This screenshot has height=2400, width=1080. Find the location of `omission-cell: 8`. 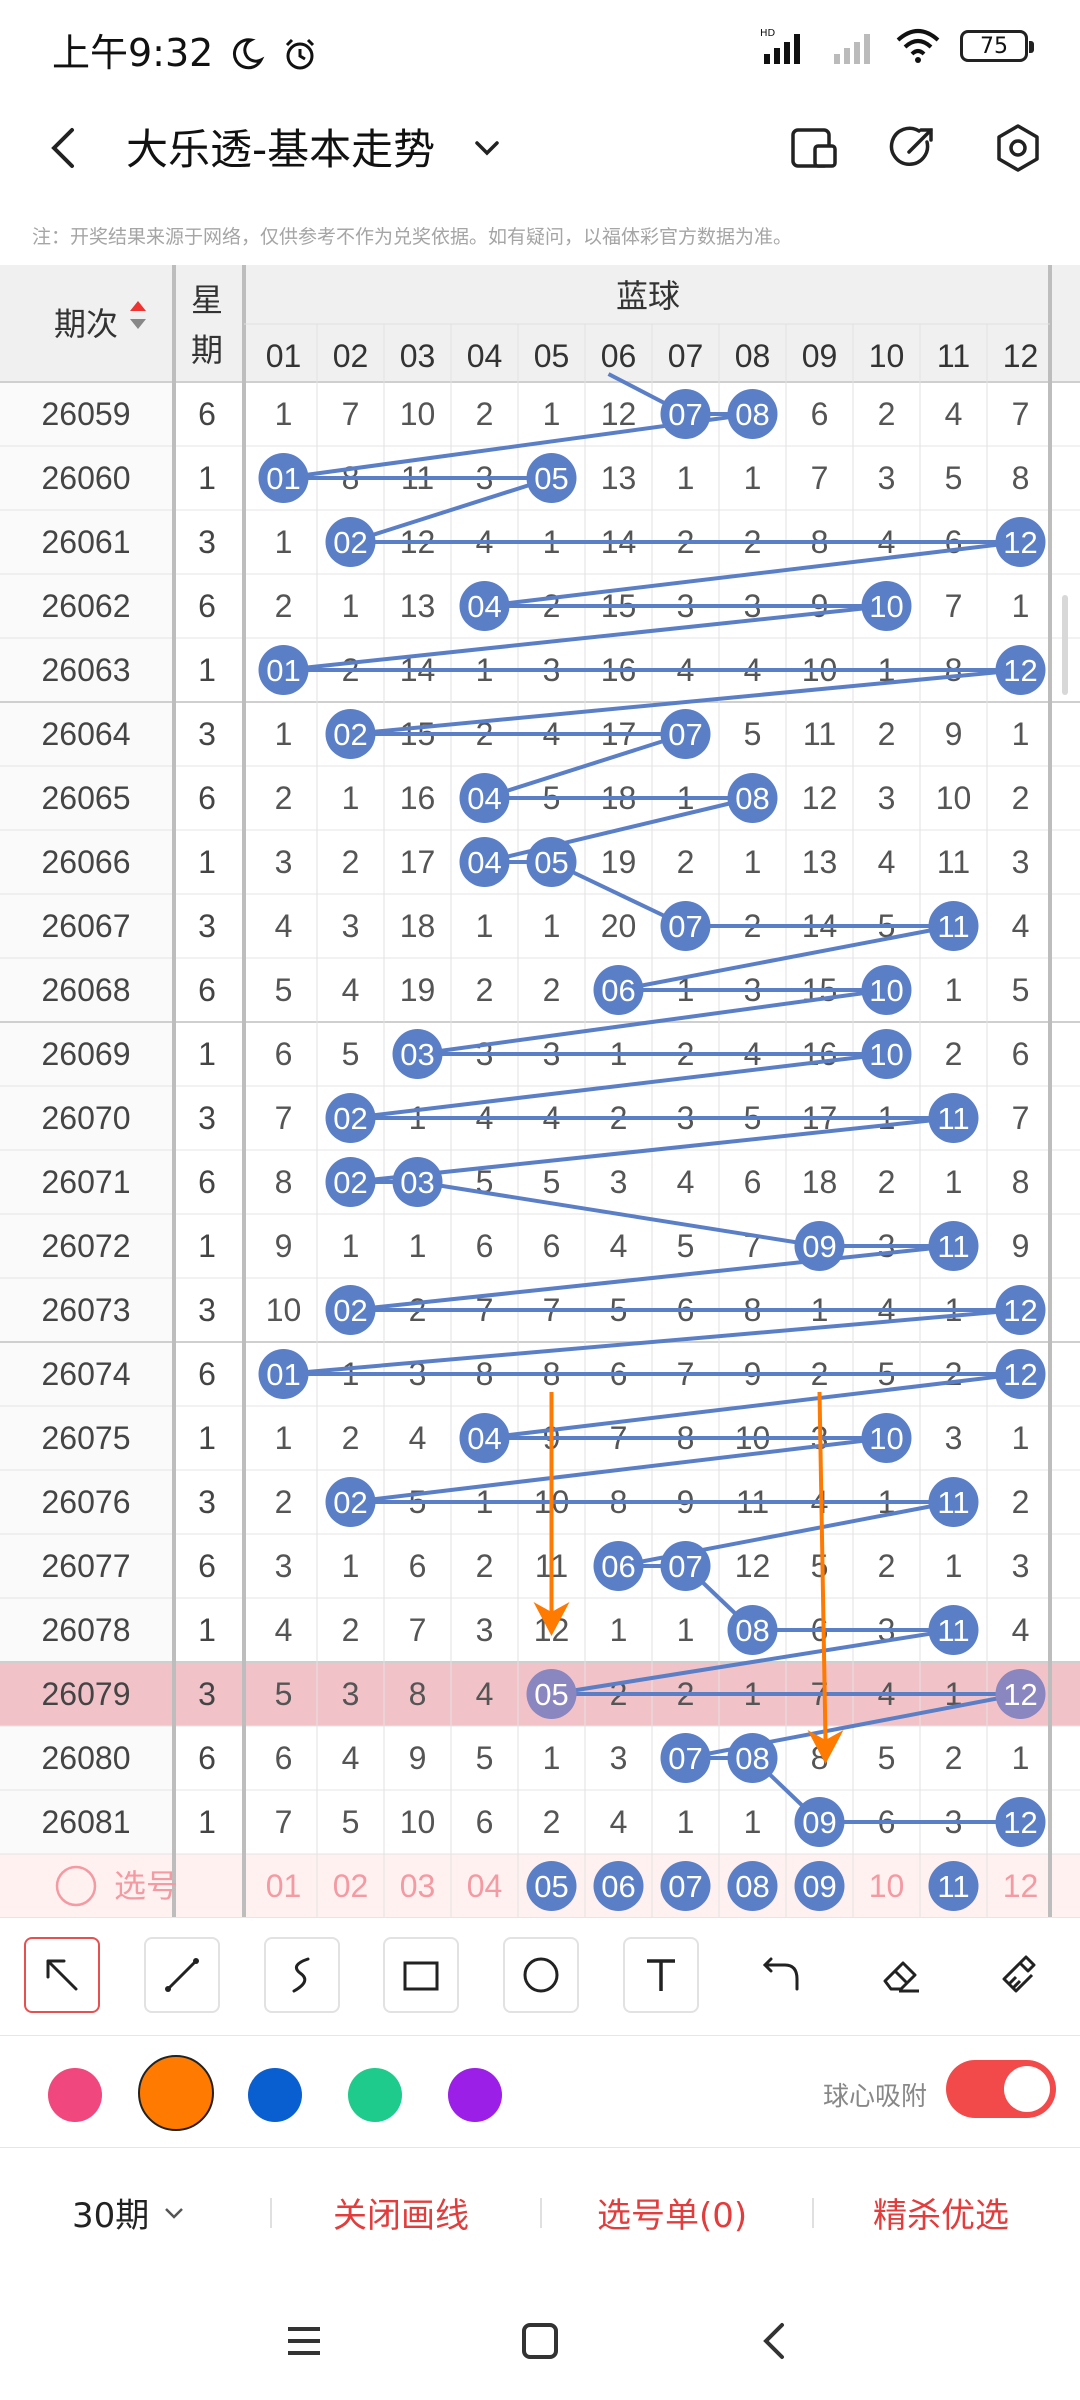

omission-cell: 8 is located at coordinates (1021, 478).